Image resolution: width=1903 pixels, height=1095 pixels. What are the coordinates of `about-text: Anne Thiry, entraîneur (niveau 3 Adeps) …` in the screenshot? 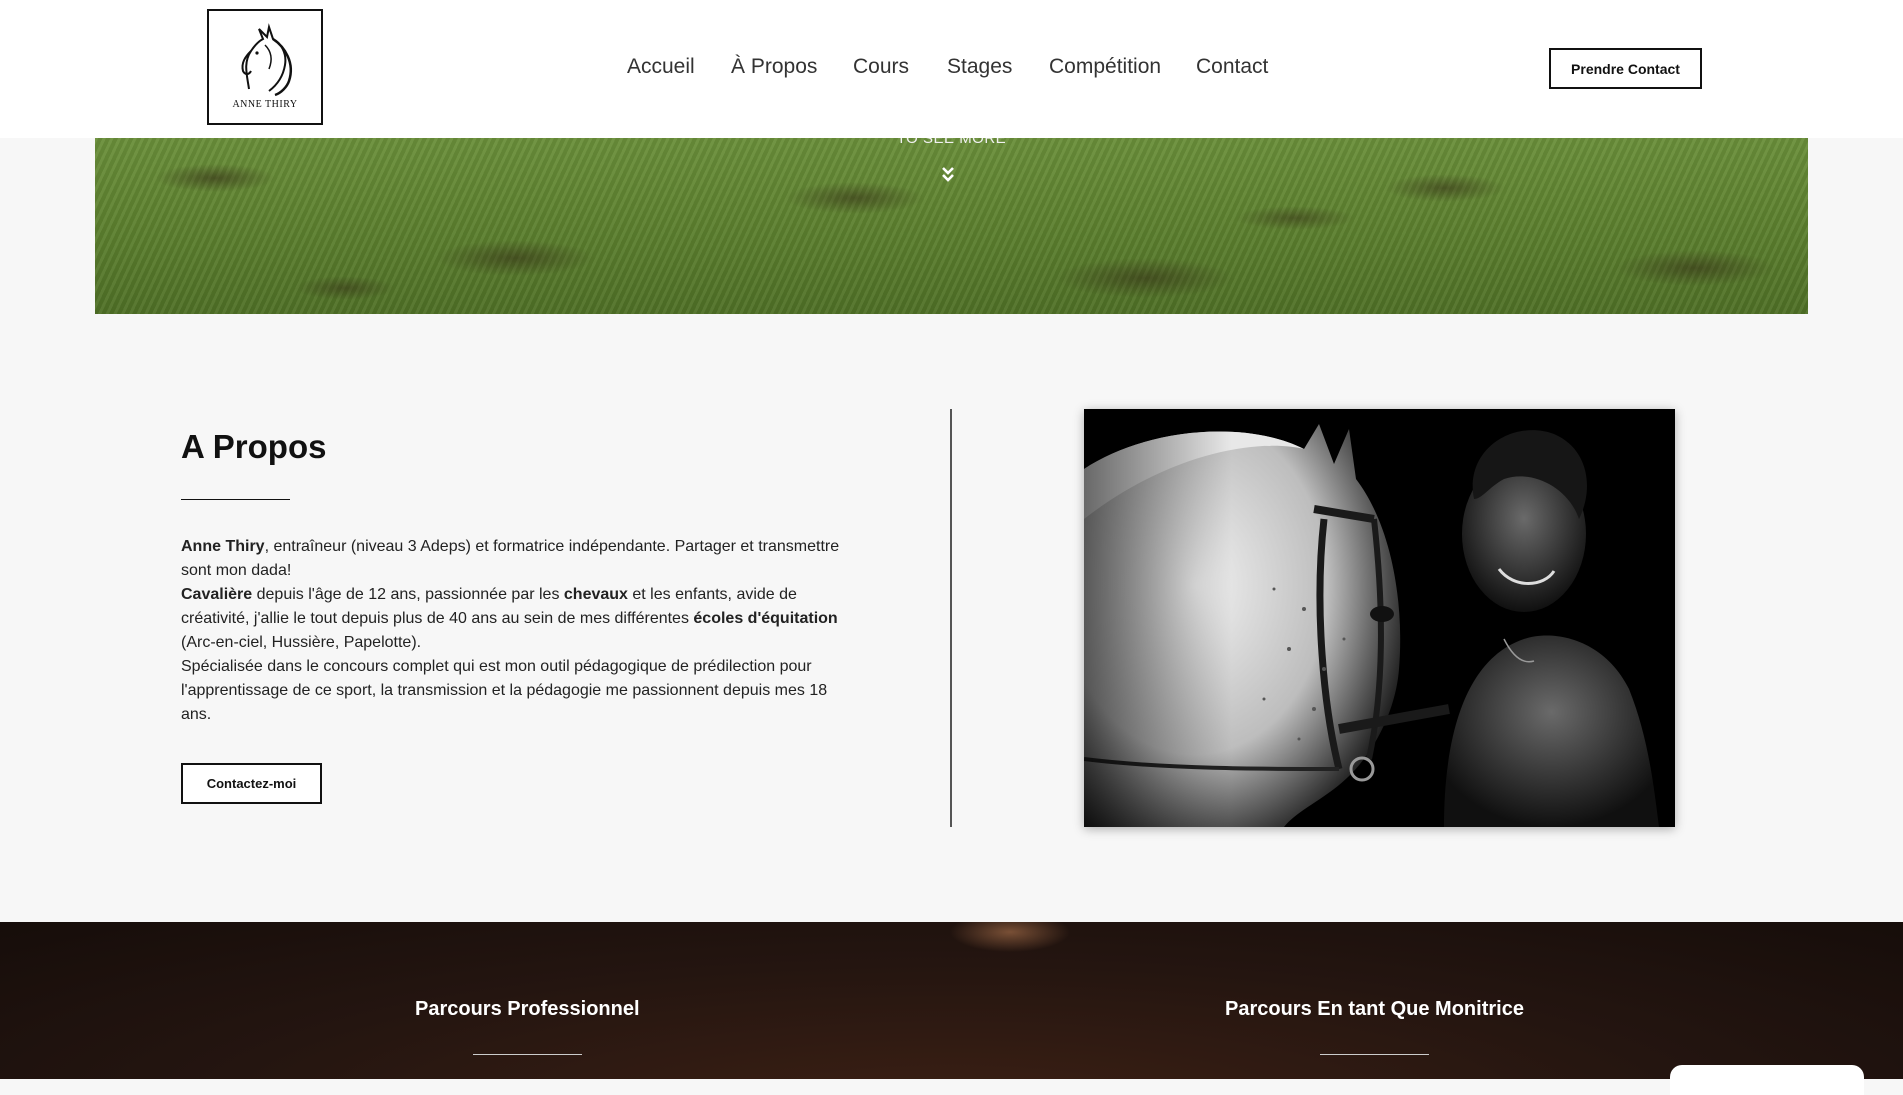 It's located at (521, 631).